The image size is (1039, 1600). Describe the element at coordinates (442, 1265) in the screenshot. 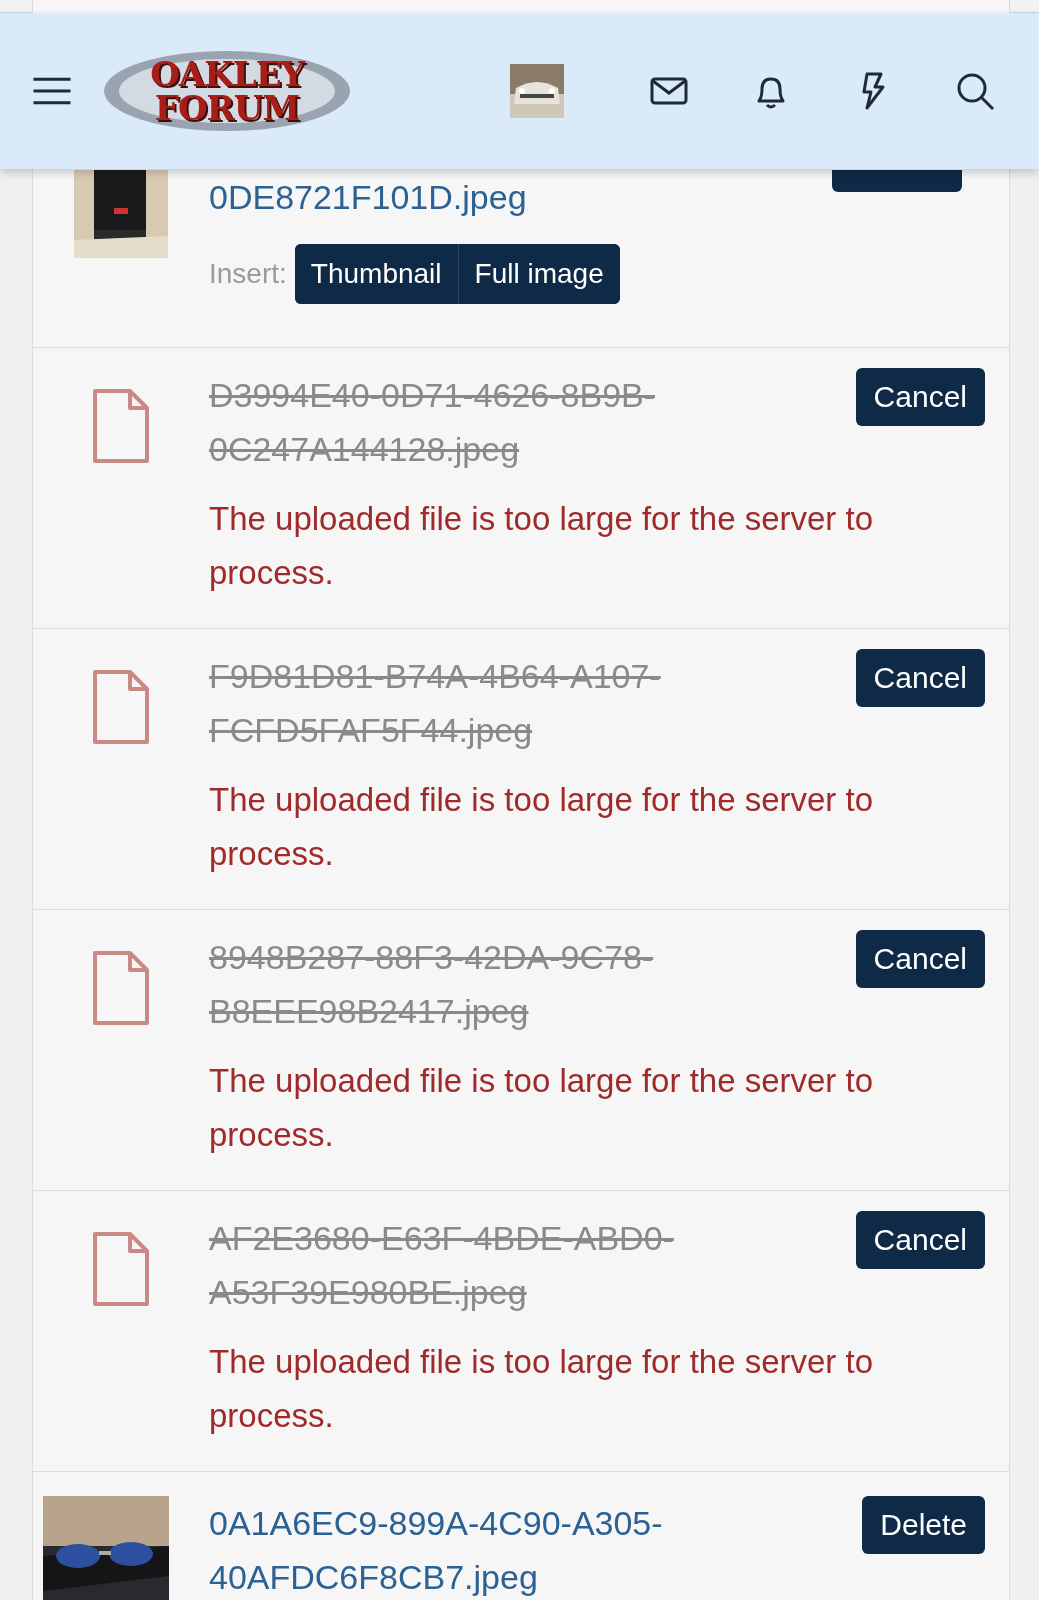

I see `file-name: AF2E3680-E63F-4BDE-ABD0-A53F39E980BE.jpeg` at that location.